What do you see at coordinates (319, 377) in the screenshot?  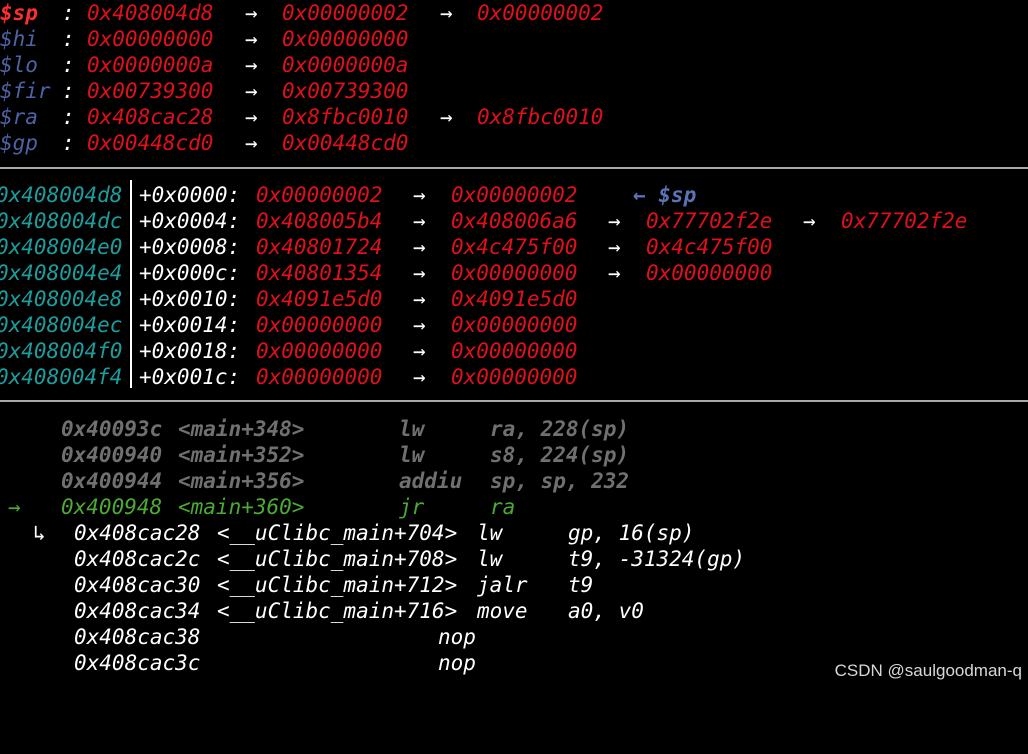 I see `stack-value: 0x00000000` at bounding box center [319, 377].